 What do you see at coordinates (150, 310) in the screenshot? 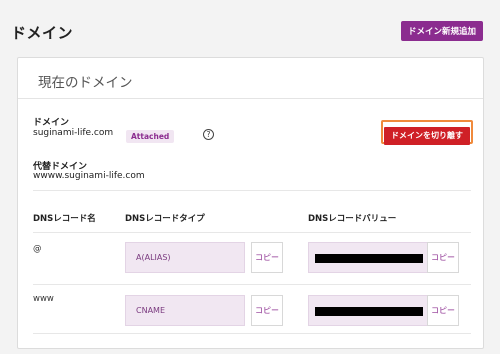
I see `record-type-value: CNAME` at bounding box center [150, 310].